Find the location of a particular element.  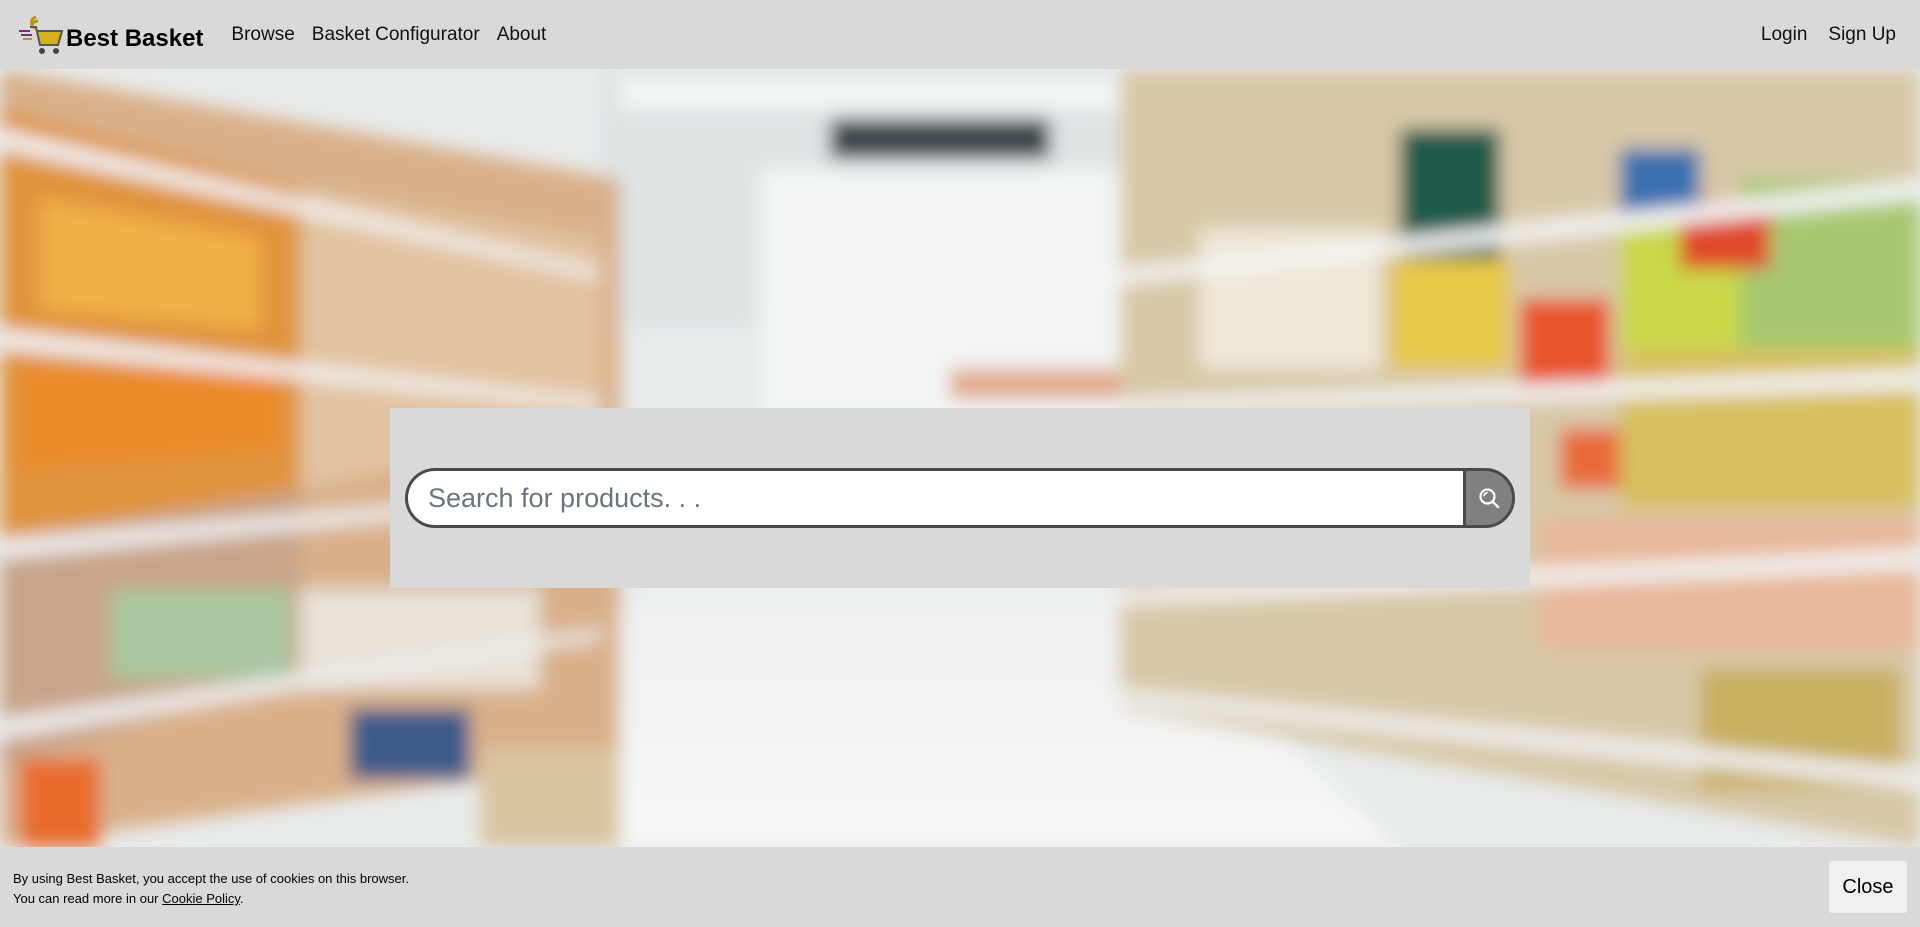

nav-basket-configurator: Basket Configurator is located at coordinates (396, 35).